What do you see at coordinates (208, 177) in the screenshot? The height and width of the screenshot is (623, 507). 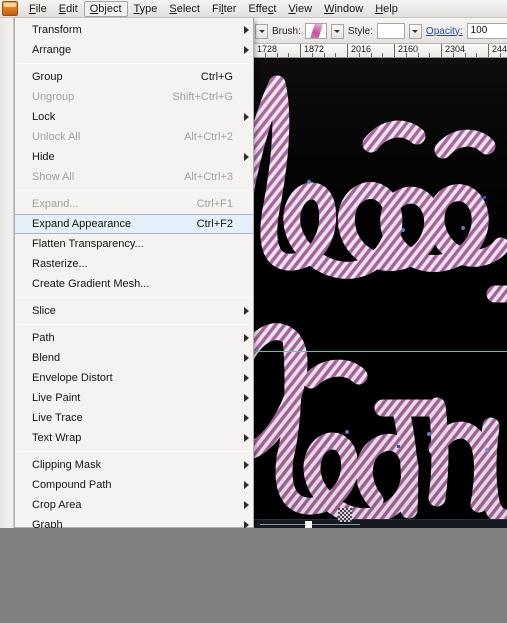 I see `menu-item-shortcut: Alt+Ctrl+3` at bounding box center [208, 177].